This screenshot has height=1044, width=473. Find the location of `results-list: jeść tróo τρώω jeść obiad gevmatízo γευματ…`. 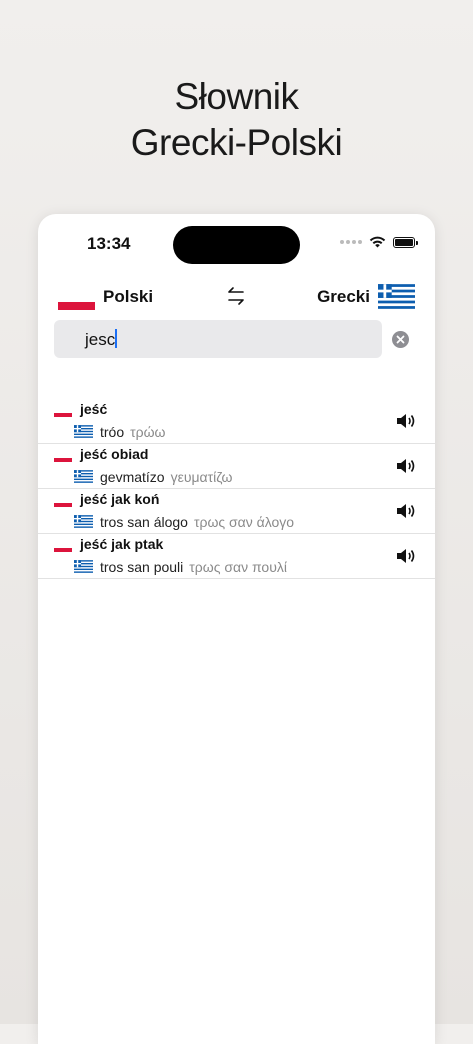

results-list: jeść tróo τρώω jeść obiad gevmatízo γευματ… is located at coordinates (236, 489).